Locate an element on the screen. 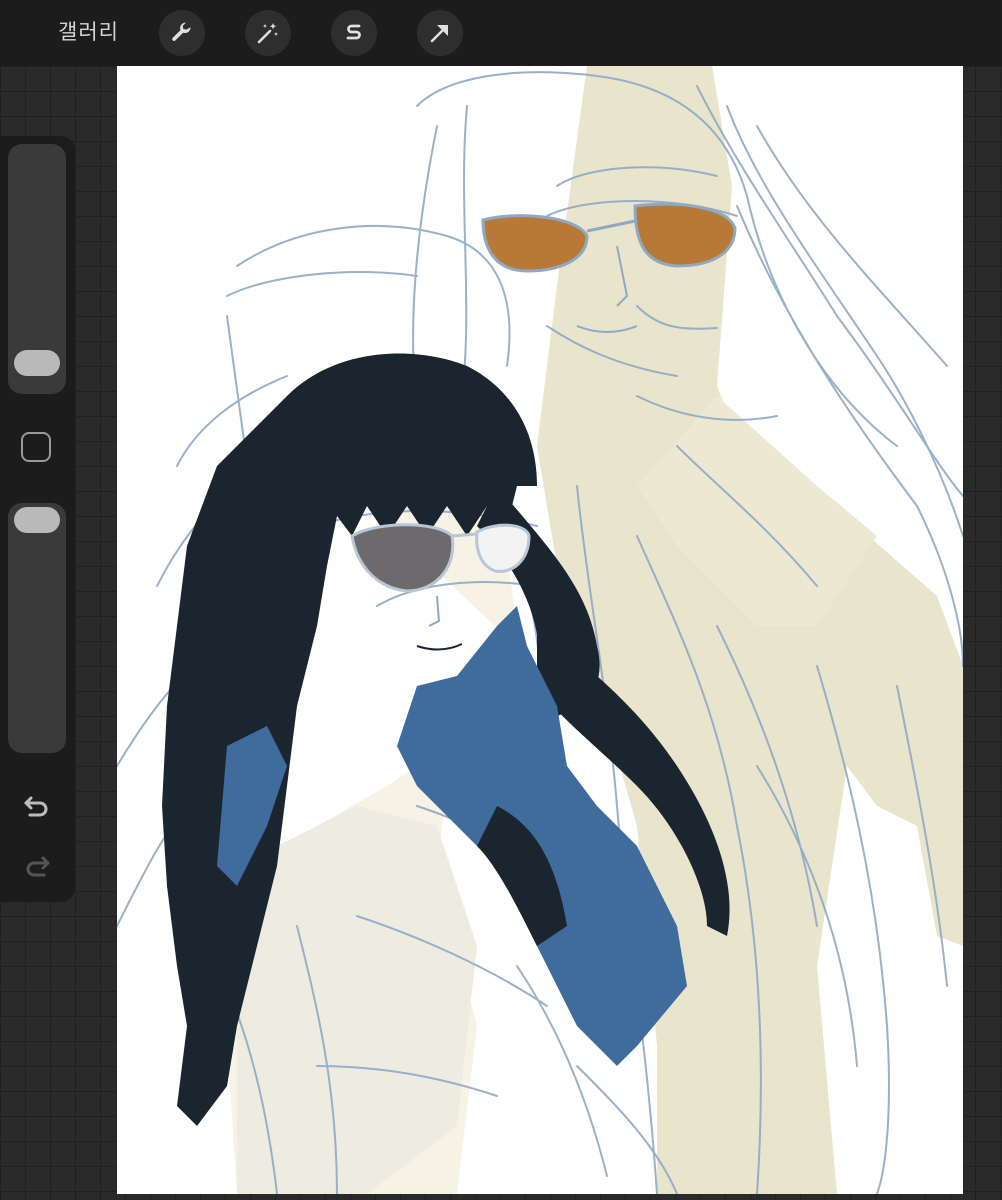 This screenshot has width=1002, height=1200. opacity-slider is located at coordinates (37, 628).